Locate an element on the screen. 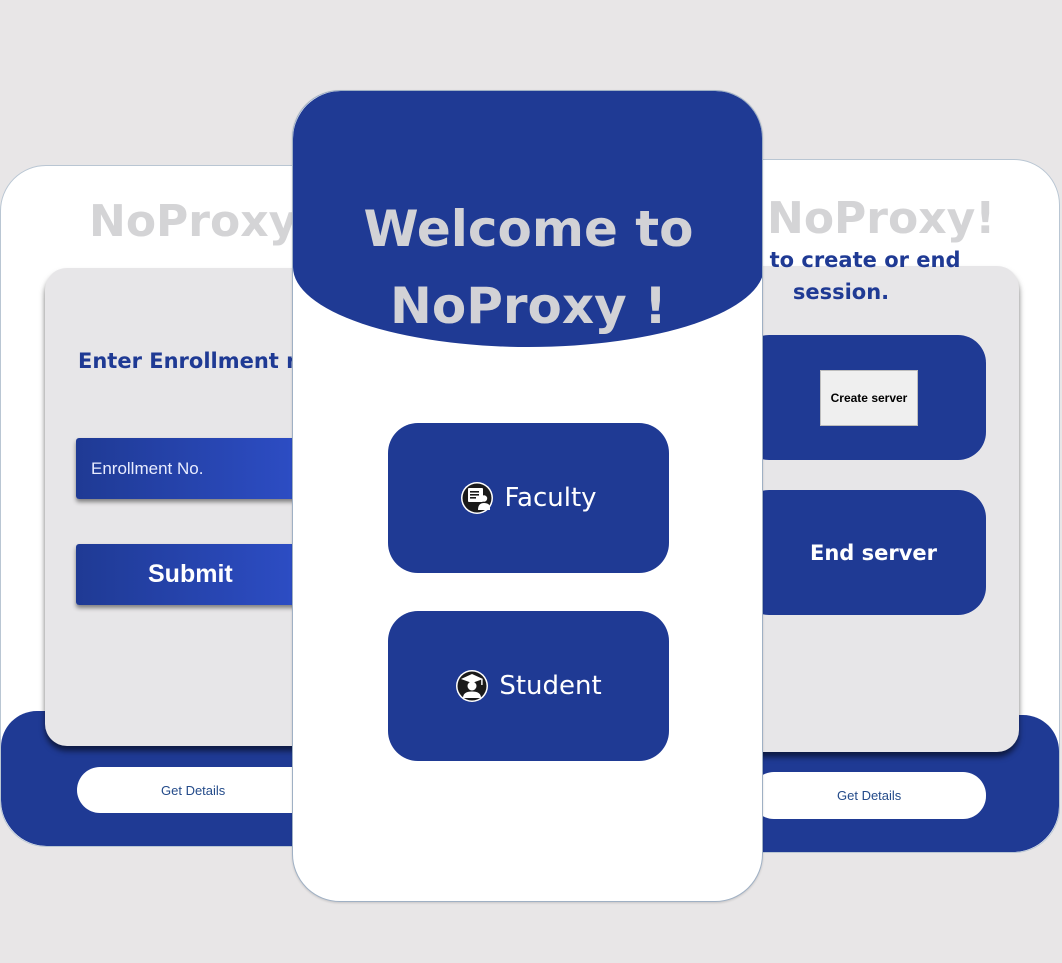 The height and width of the screenshot is (963, 1062). end-server-button: End server is located at coordinates (863, 552).